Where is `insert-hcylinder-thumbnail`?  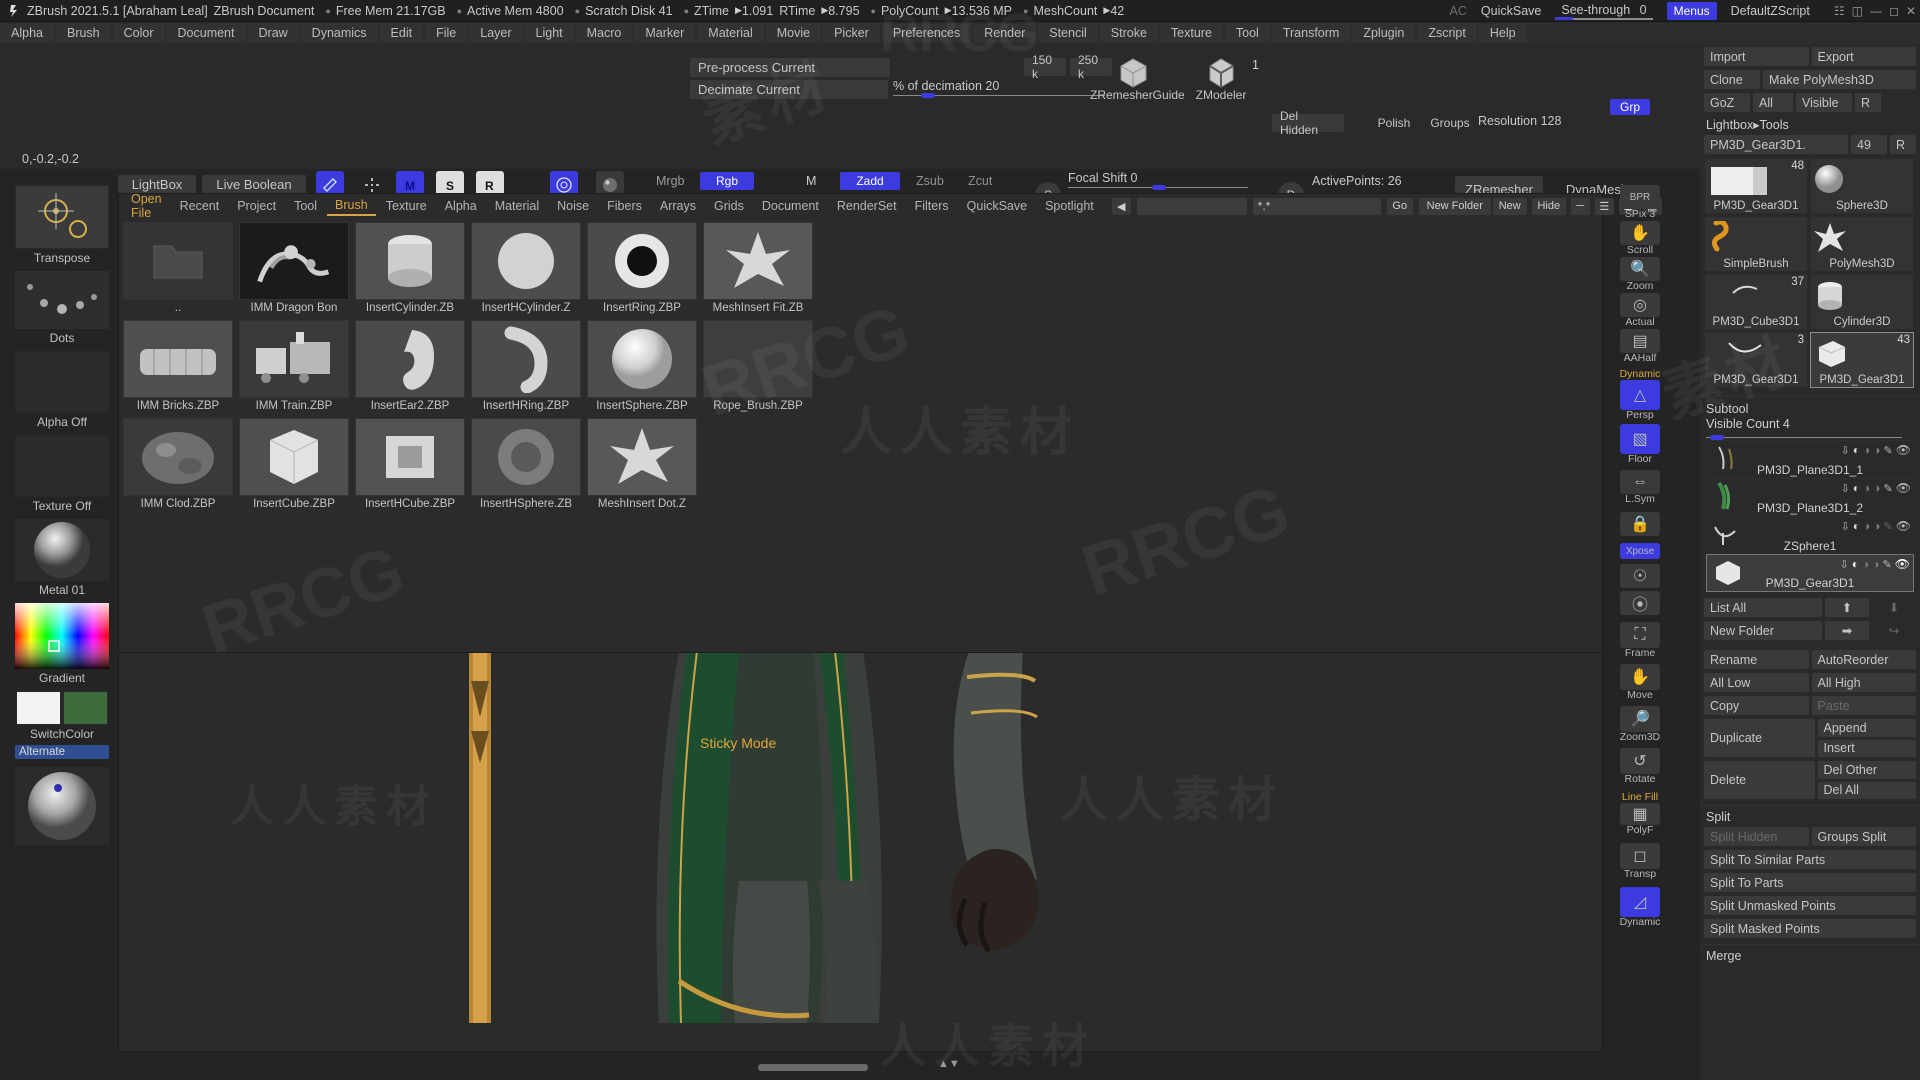
insert-hcylinder-thumbnail is located at coordinates (526, 261).